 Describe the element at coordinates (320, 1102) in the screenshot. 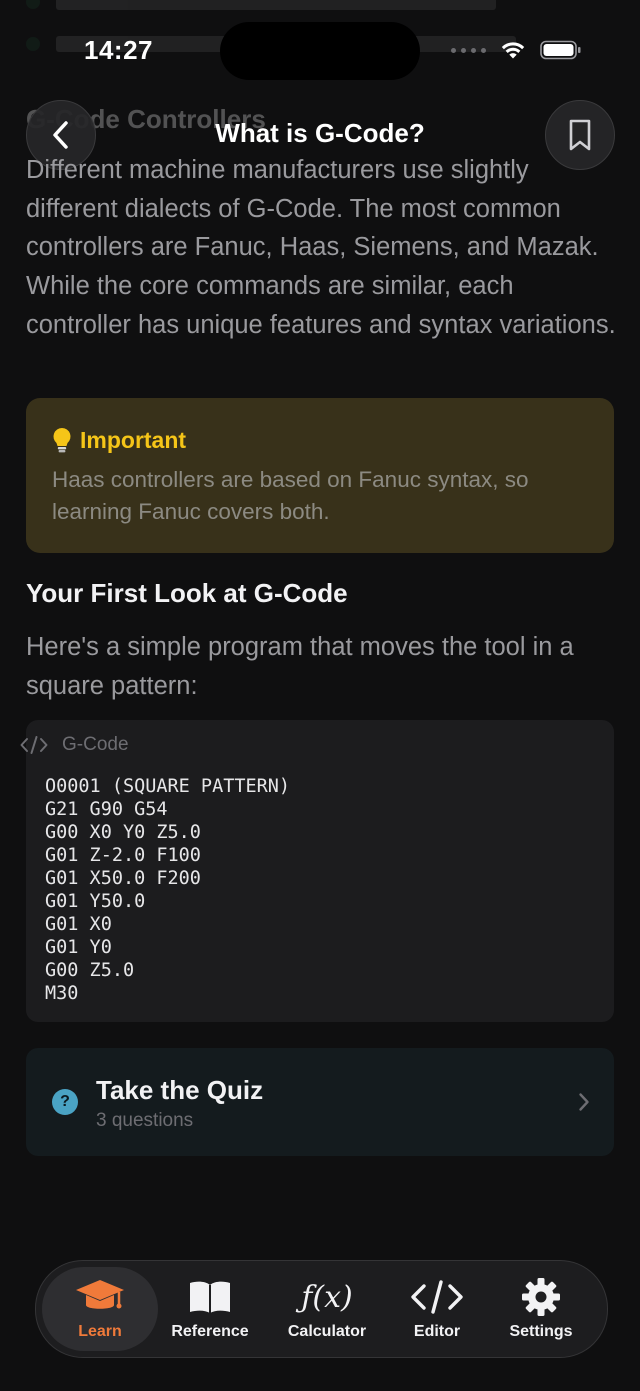

I see `take-quiz-button: ? Take the Quiz 3 questions` at that location.